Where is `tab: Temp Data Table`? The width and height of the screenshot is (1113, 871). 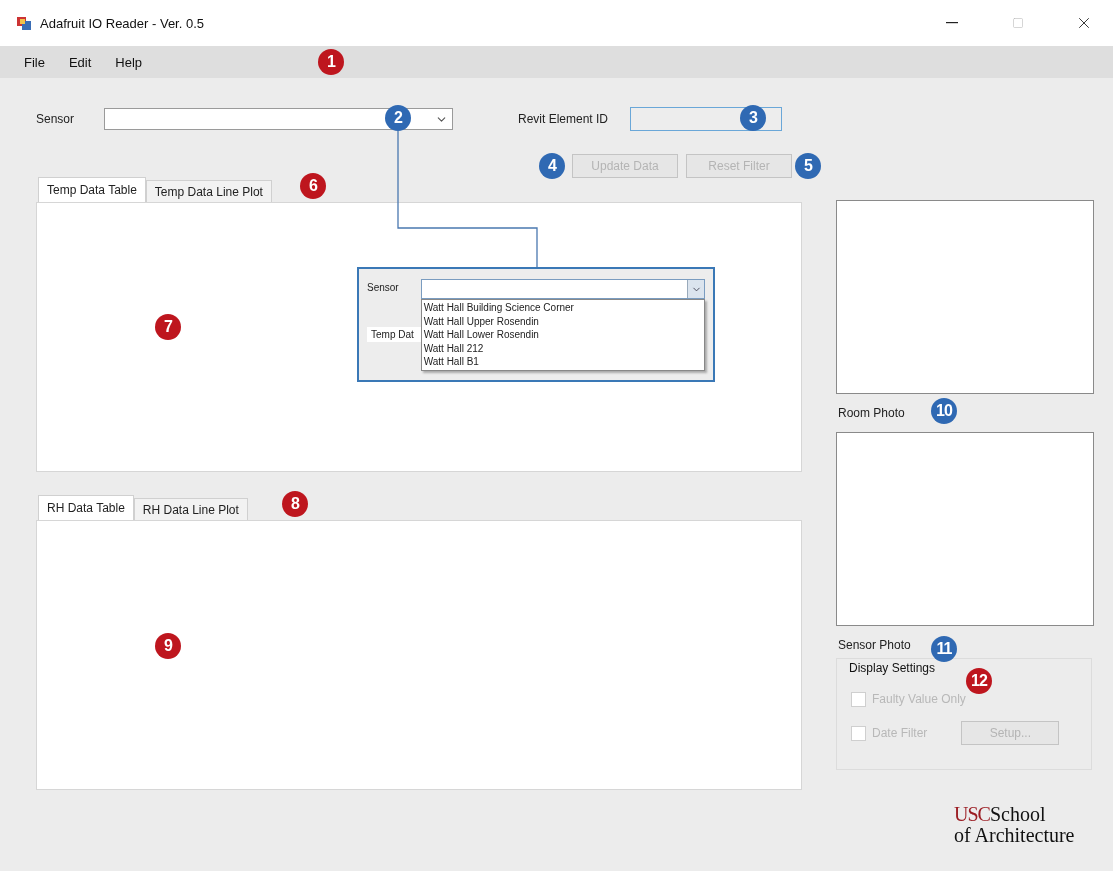 tab: Temp Data Table is located at coordinates (92, 189).